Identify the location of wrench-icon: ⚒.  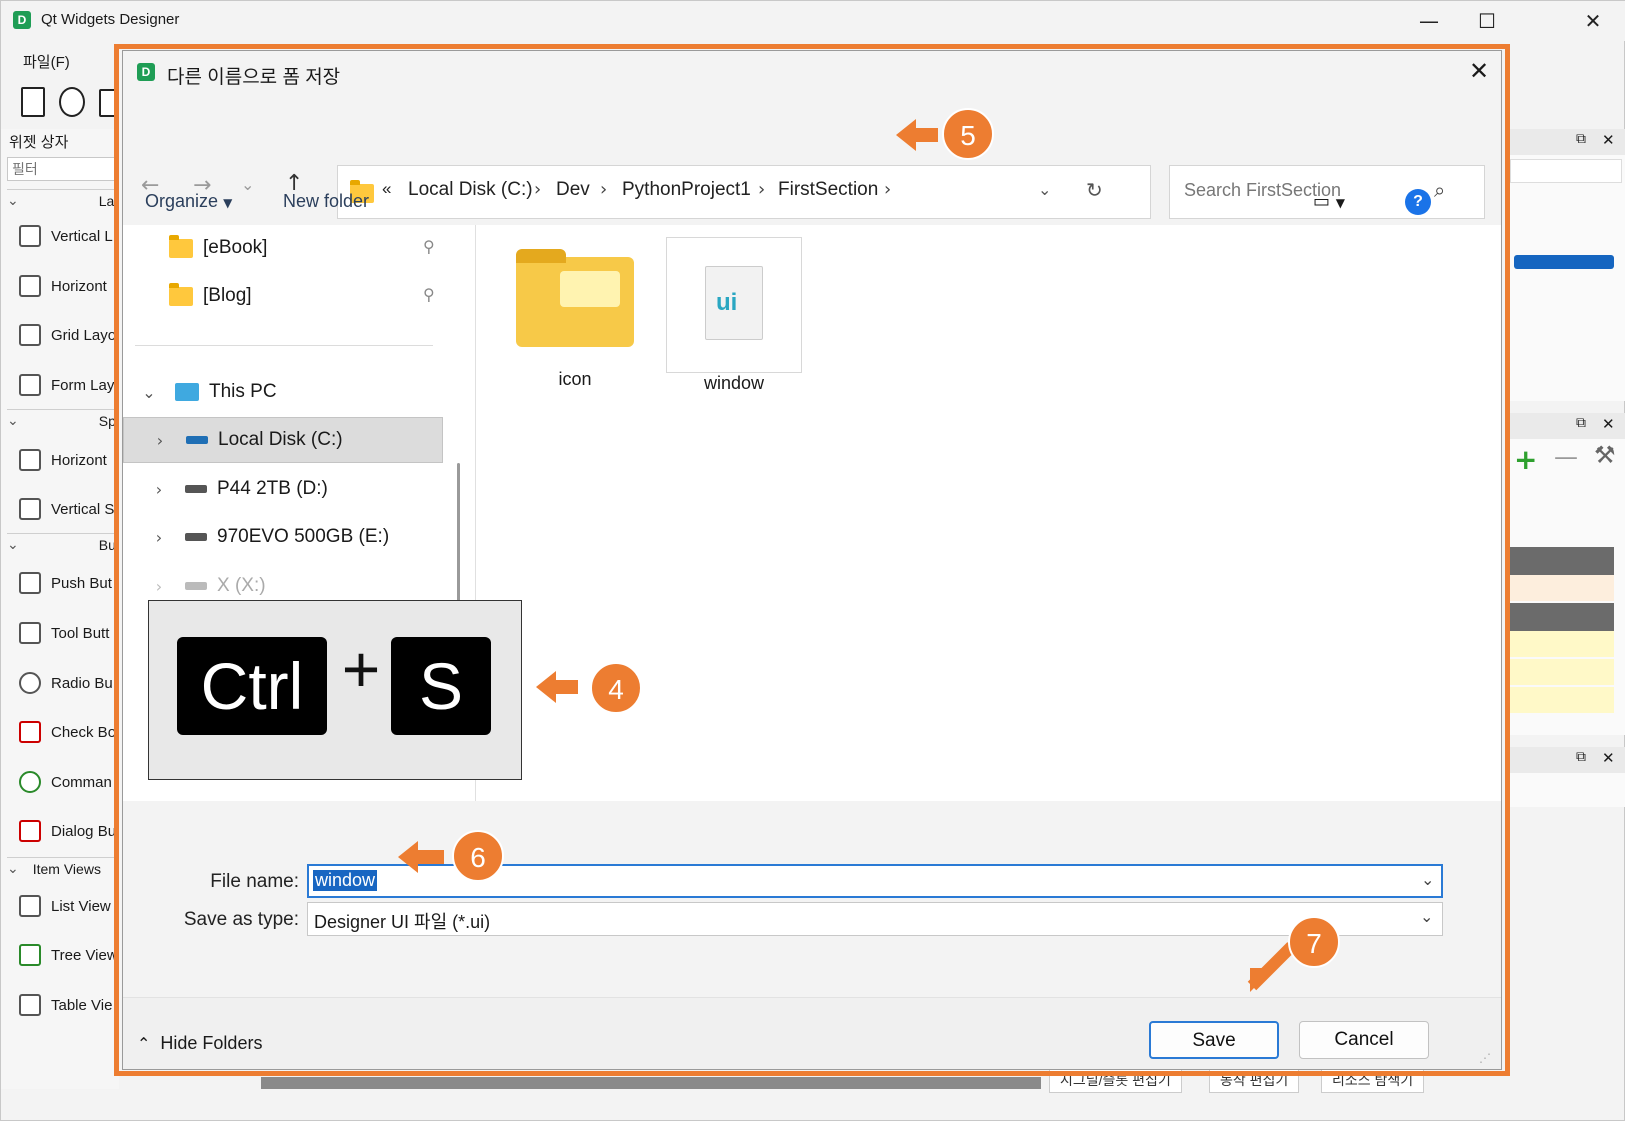
(1605, 455).